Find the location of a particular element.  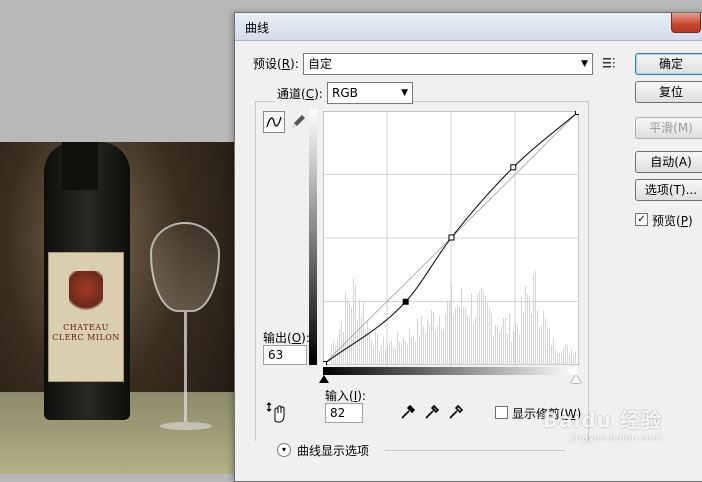

input-field: 82 is located at coordinates (344, 413).